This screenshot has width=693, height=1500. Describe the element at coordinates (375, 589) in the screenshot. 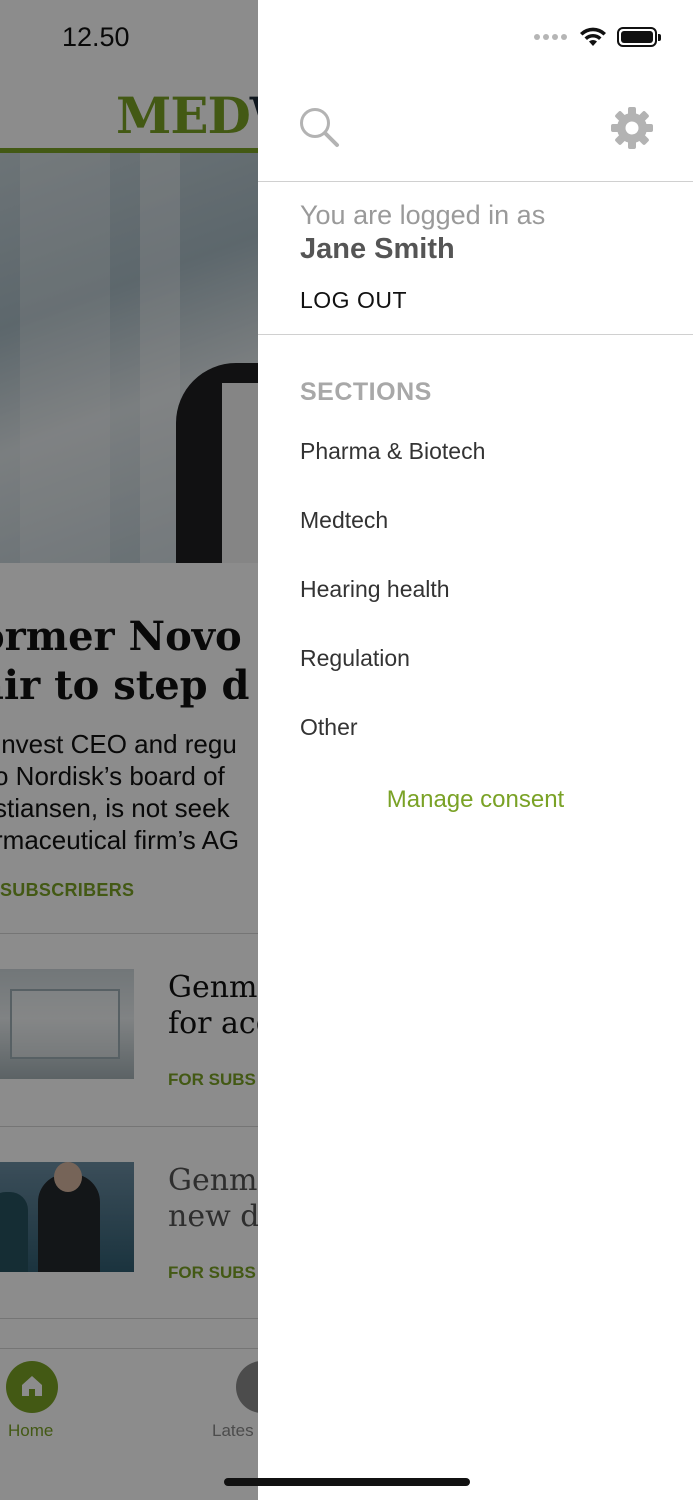

I see `section-item-hearing-health: Hearing health` at that location.